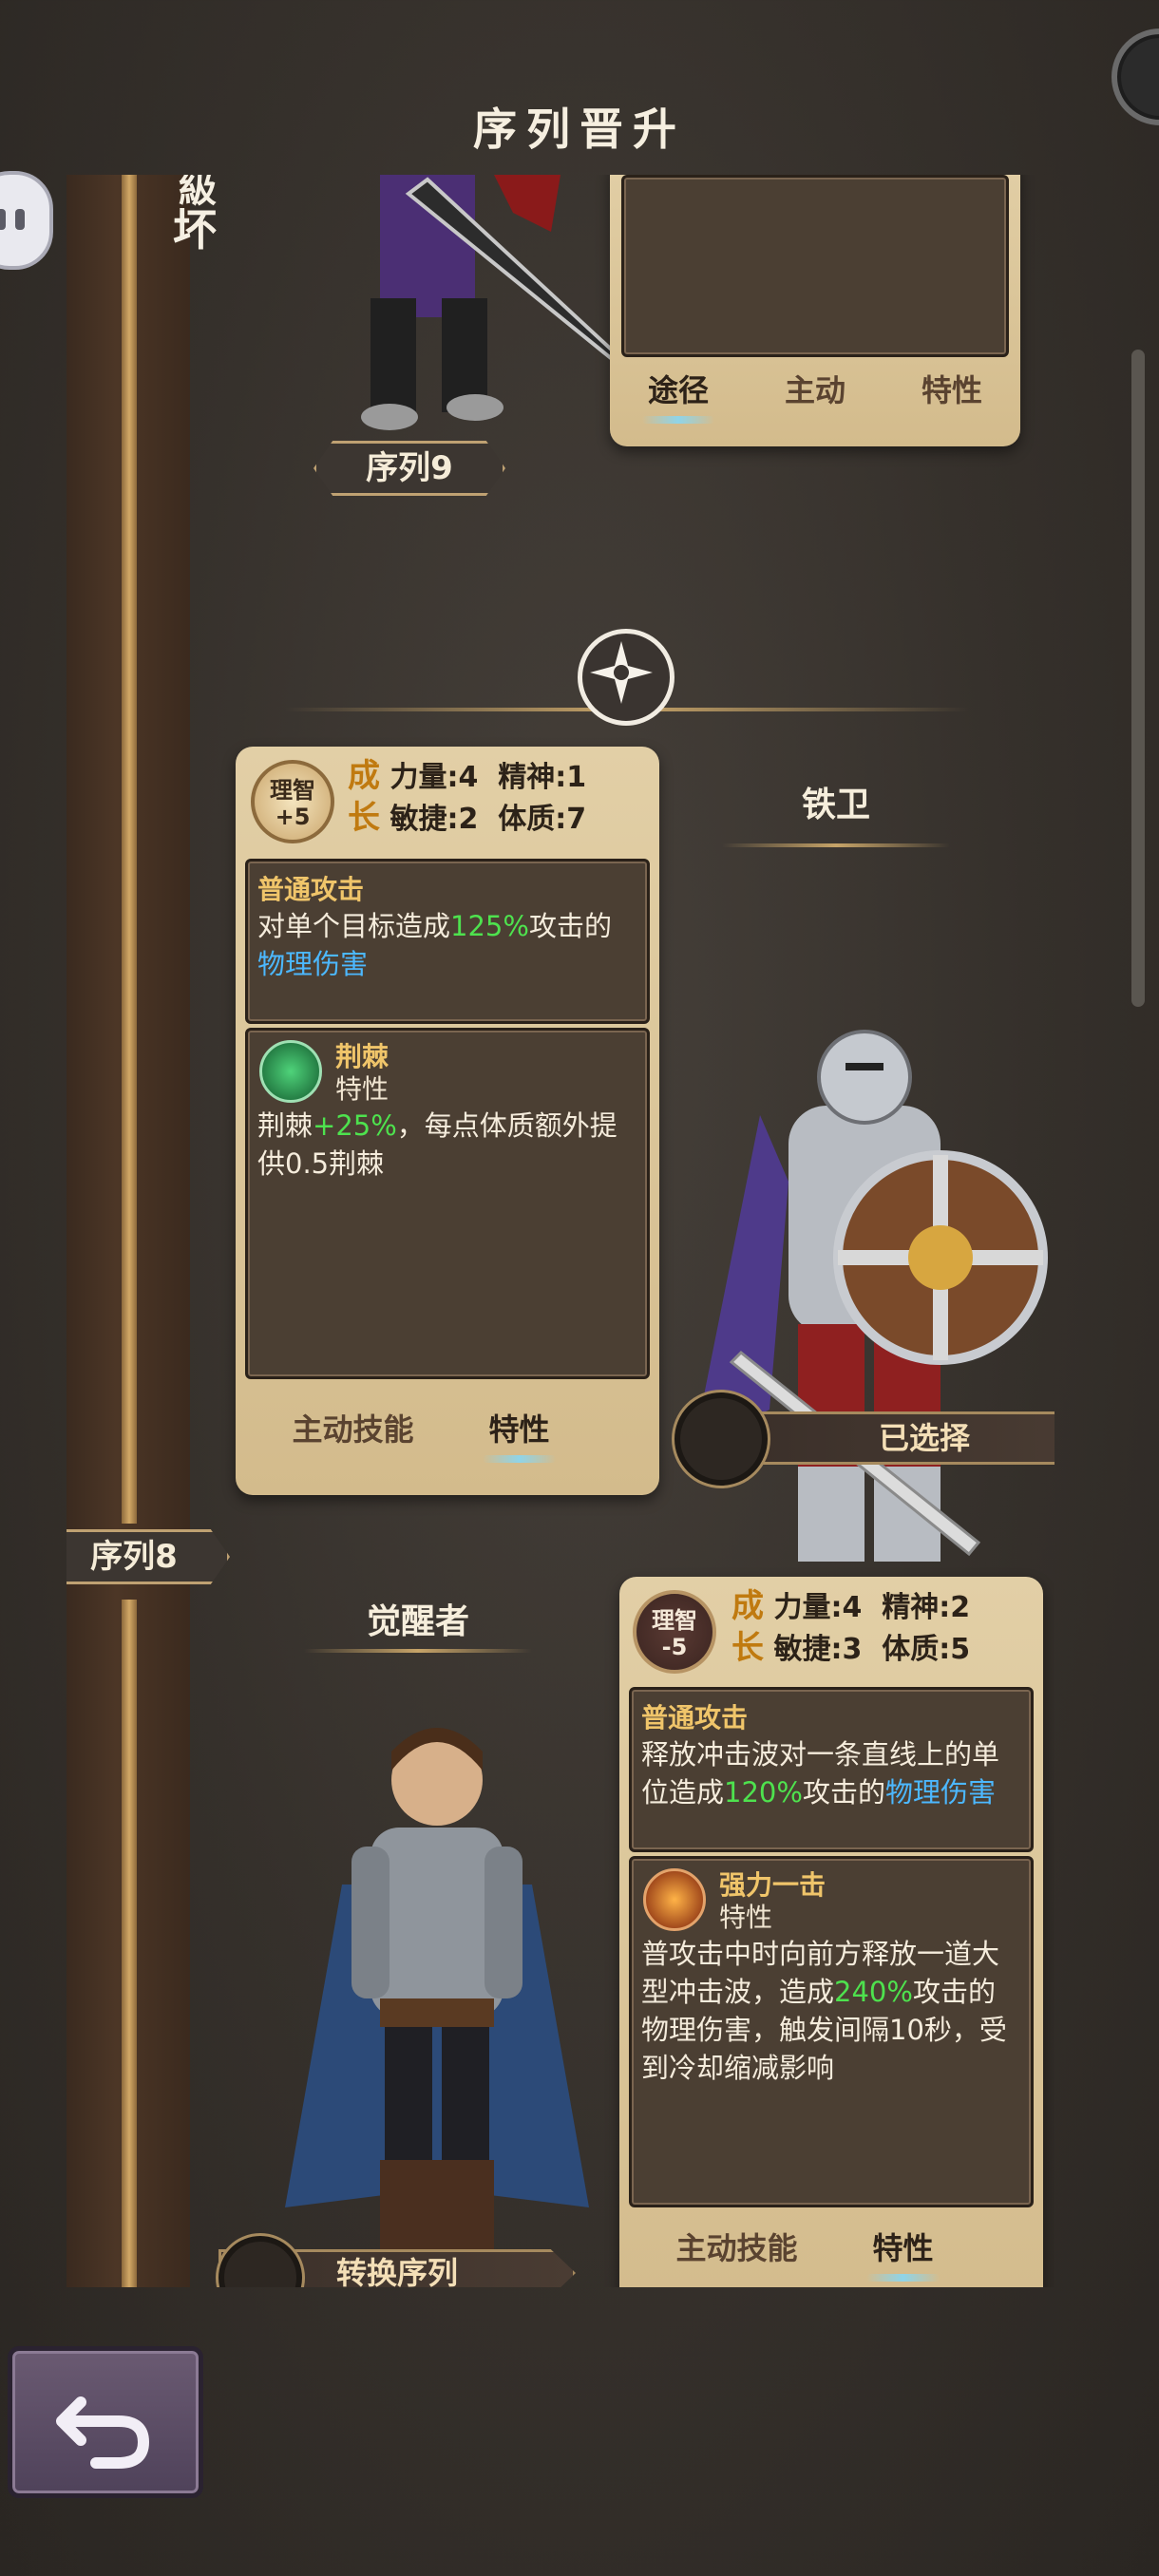 Image resolution: width=1159 pixels, height=2576 pixels. What do you see at coordinates (674, 1647) in the screenshot?
I see `sanity-value: -5` at bounding box center [674, 1647].